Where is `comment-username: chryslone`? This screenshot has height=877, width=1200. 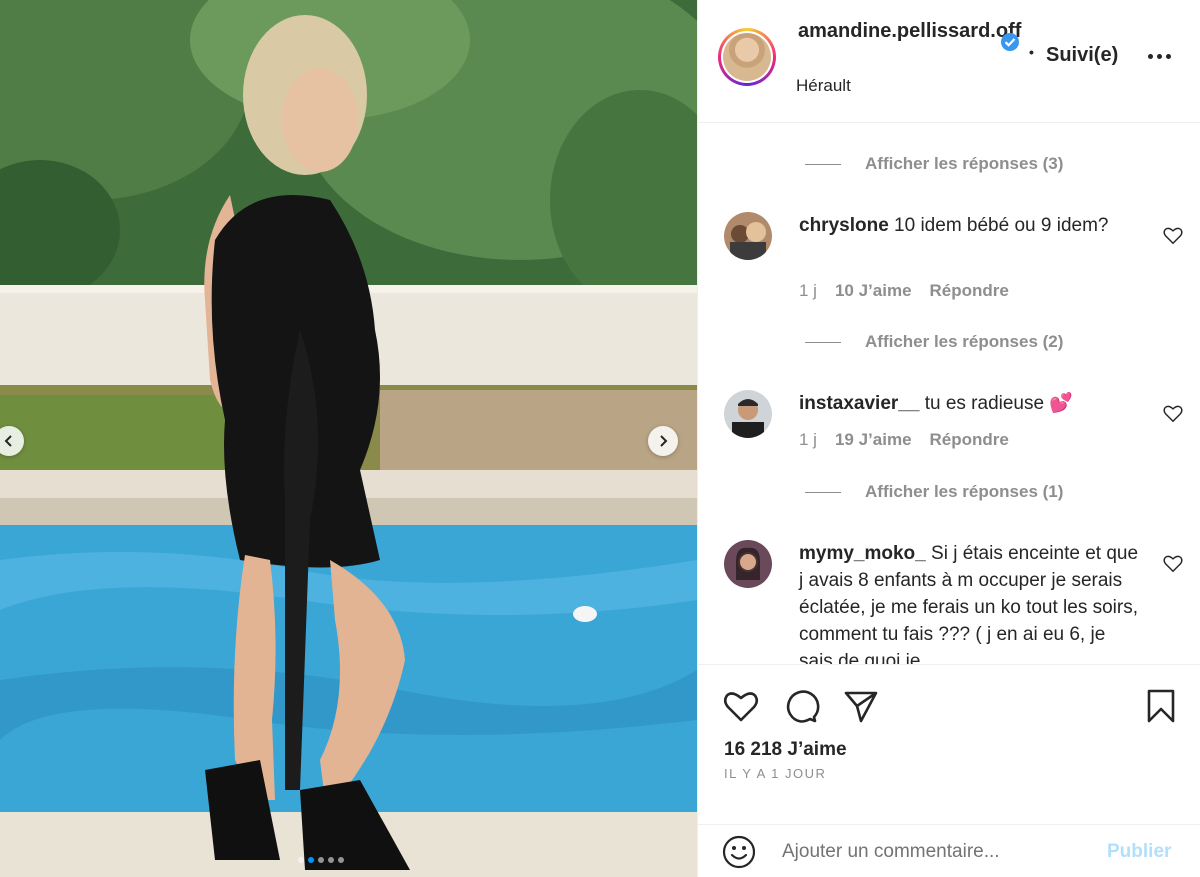 comment-username: chryslone is located at coordinates (844, 225).